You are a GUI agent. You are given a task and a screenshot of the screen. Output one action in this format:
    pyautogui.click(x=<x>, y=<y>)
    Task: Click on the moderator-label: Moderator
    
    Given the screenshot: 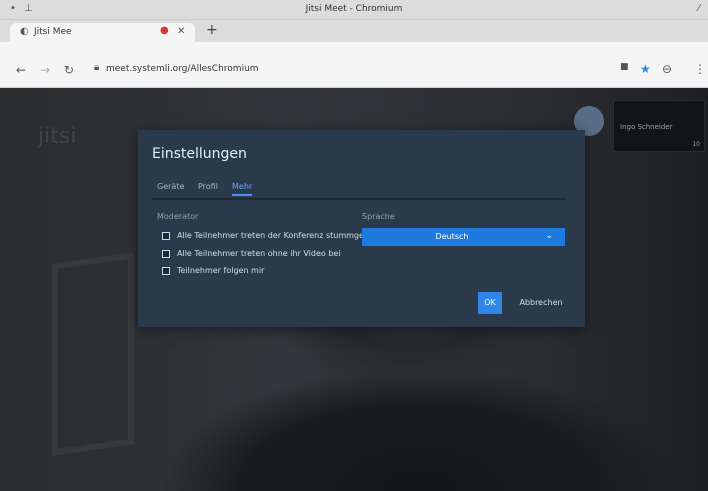 What is the action you would take?
    pyautogui.click(x=178, y=216)
    